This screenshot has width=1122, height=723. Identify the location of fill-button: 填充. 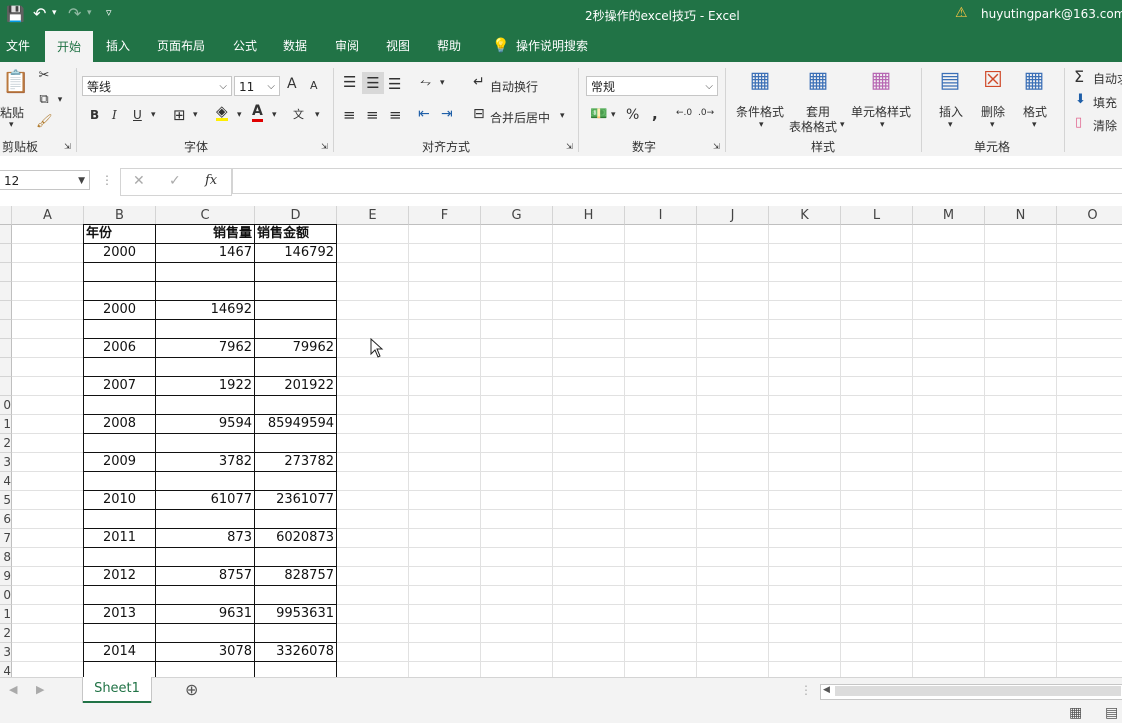
(1105, 102).